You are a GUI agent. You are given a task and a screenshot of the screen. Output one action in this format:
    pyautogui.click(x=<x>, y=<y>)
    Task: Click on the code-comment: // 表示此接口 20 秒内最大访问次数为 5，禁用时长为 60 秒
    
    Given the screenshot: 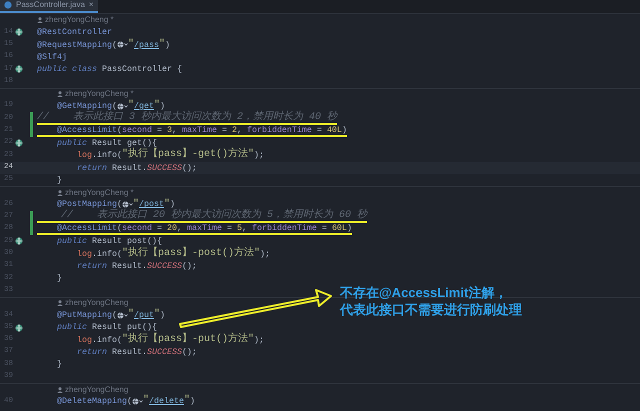 What is the action you would take?
    pyautogui.click(x=214, y=215)
    